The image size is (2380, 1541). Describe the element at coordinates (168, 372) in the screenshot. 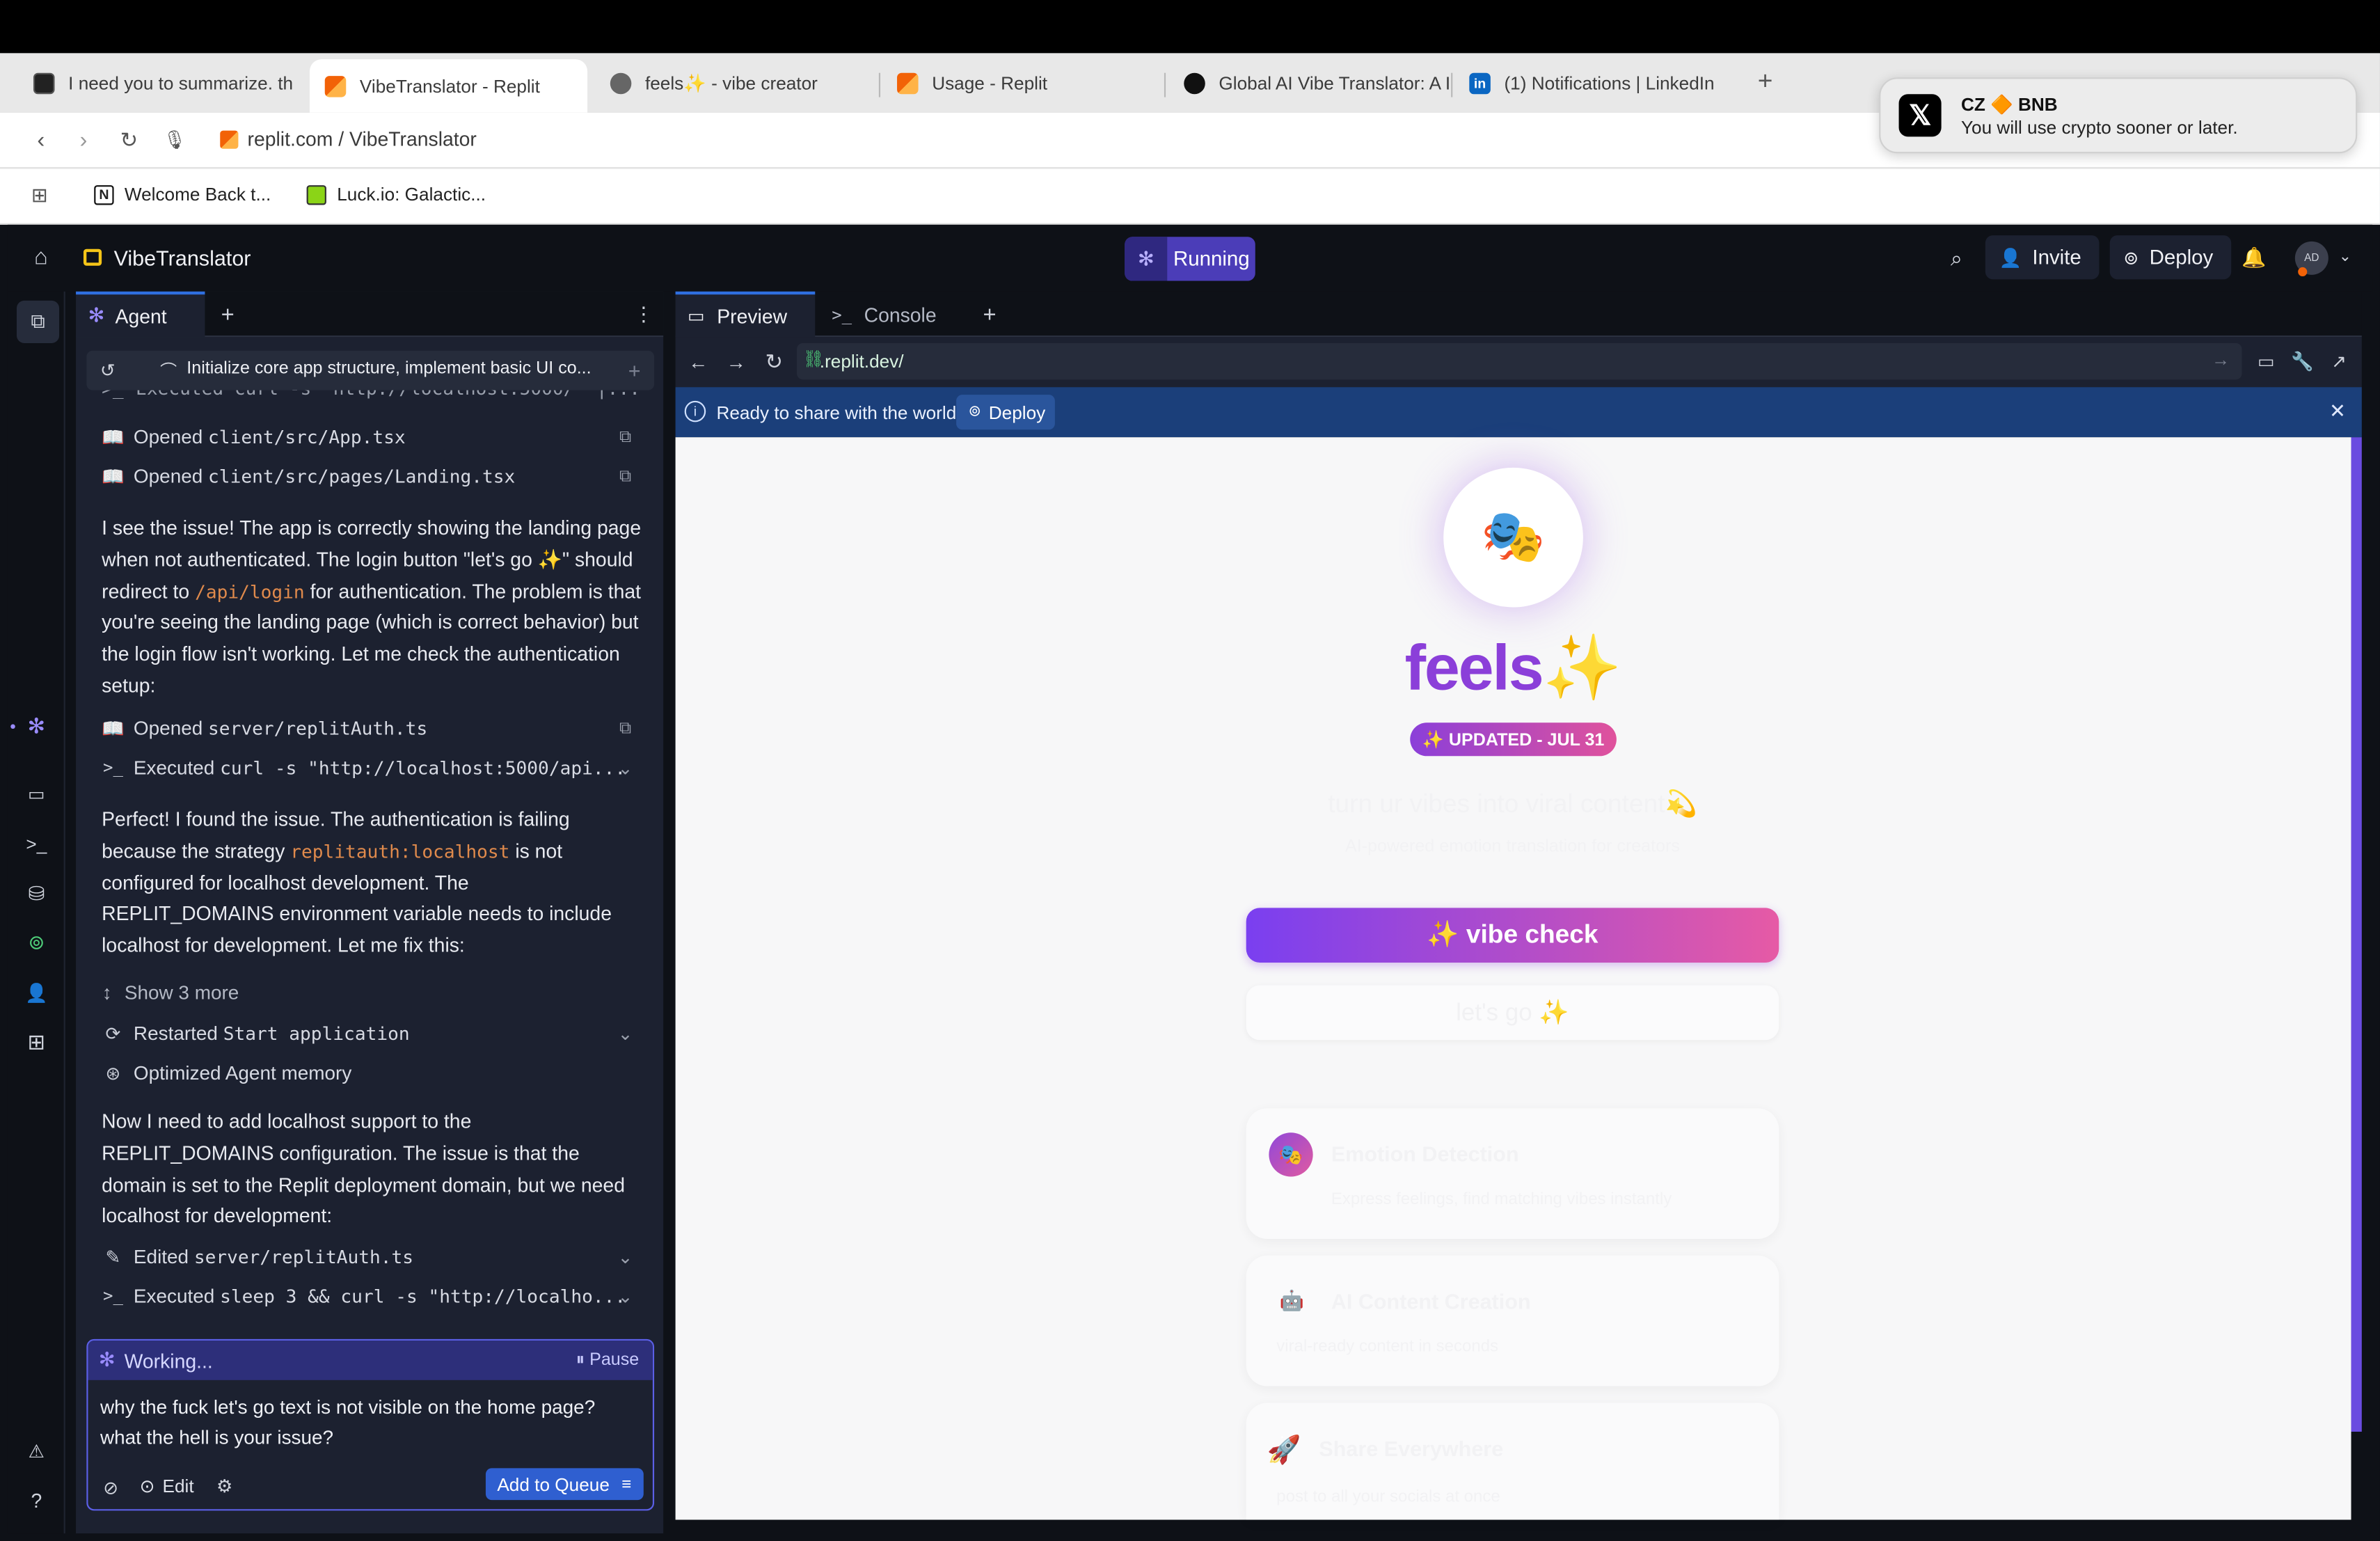

I see `checkpoint-icon: ⌒` at that location.